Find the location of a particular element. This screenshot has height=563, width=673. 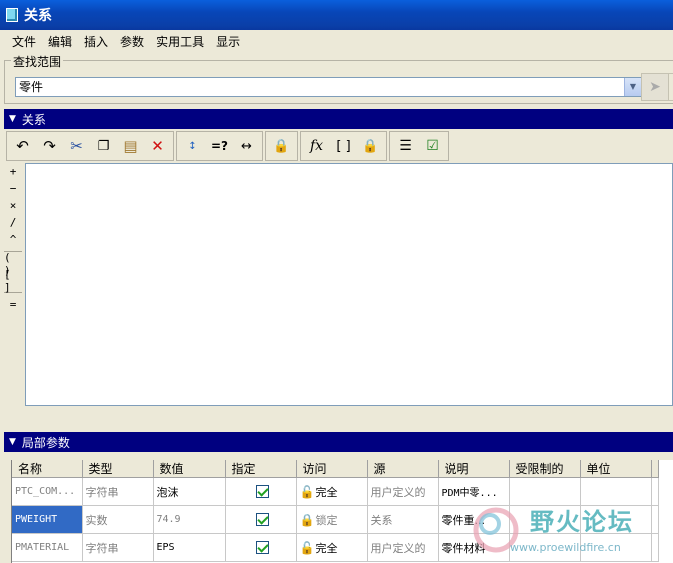

select-pointer-button: ➤ is located at coordinates (655, 87).